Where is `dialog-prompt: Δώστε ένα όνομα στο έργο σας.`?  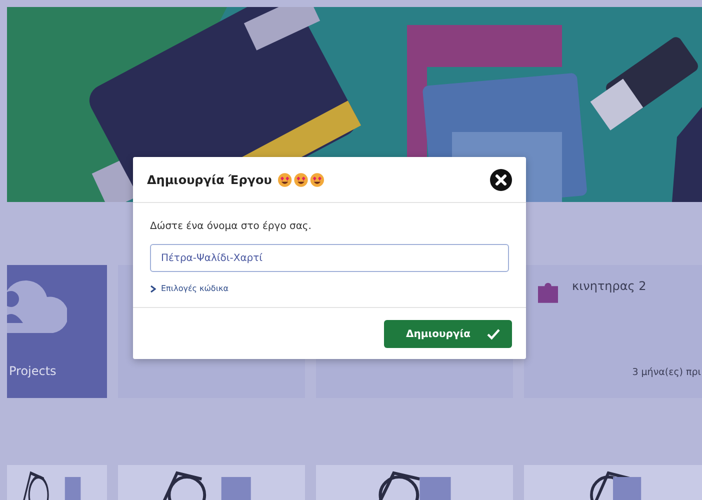 dialog-prompt: Δώστε ένα όνομα στο έργο σας. is located at coordinates (231, 226).